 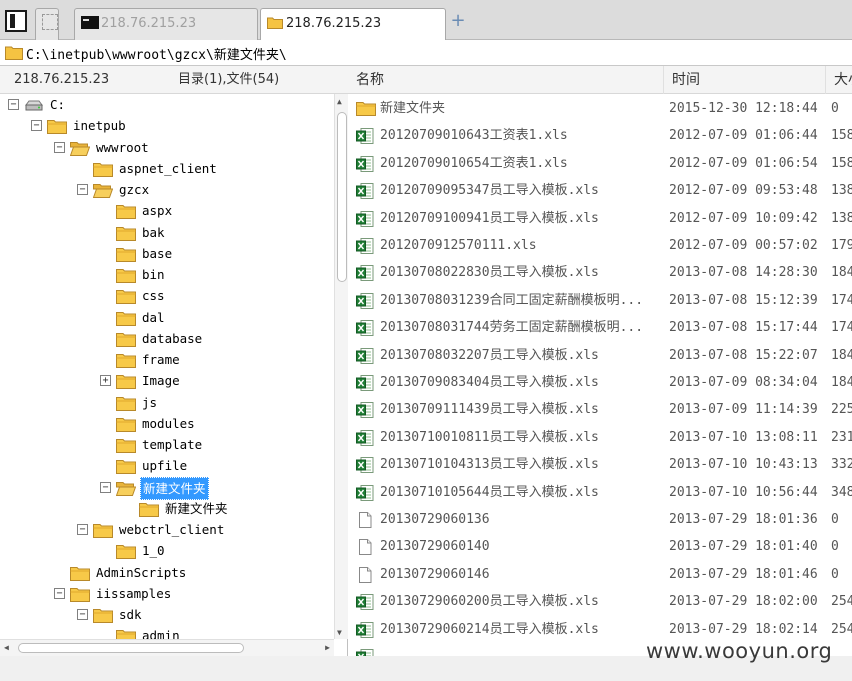 What do you see at coordinates (743, 355) in the screenshot?
I see `file-time: 2013-07-08 15:22:07` at bounding box center [743, 355].